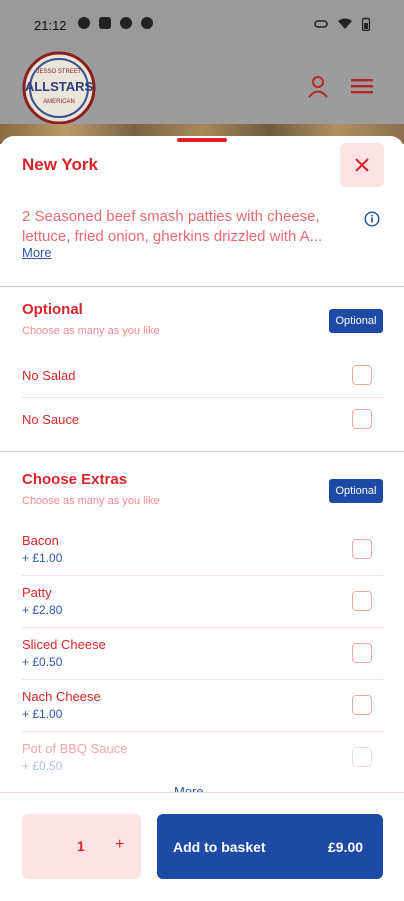  What do you see at coordinates (126, 23) in the screenshot?
I see `settings-icon` at bounding box center [126, 23].